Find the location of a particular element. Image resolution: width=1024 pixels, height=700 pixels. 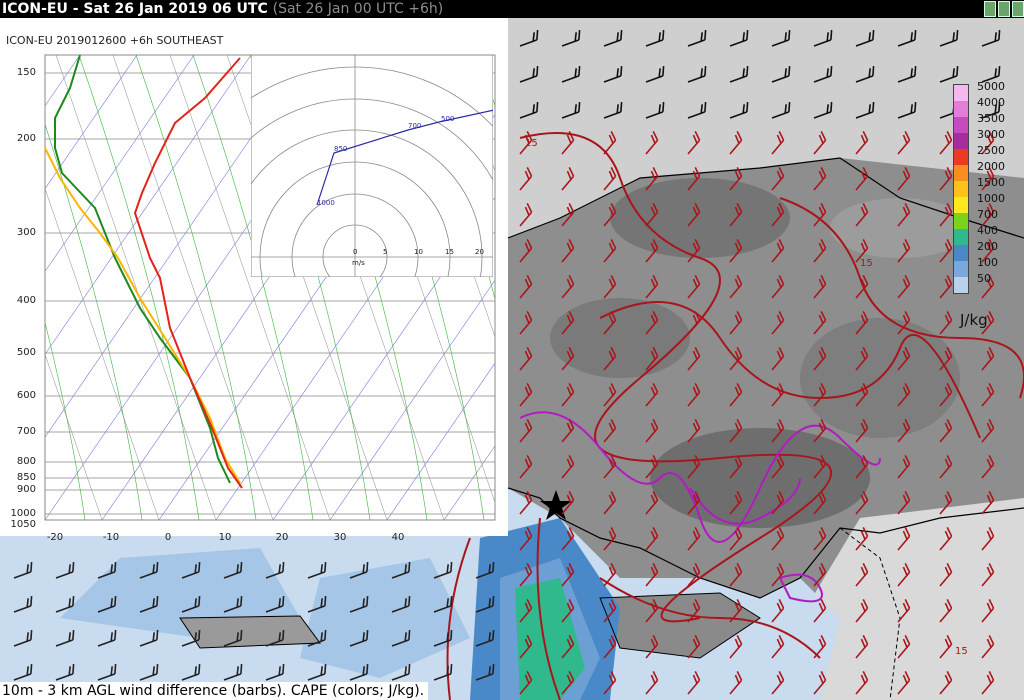

colorbar-label: 1500 is located at coordinates (991, 182).